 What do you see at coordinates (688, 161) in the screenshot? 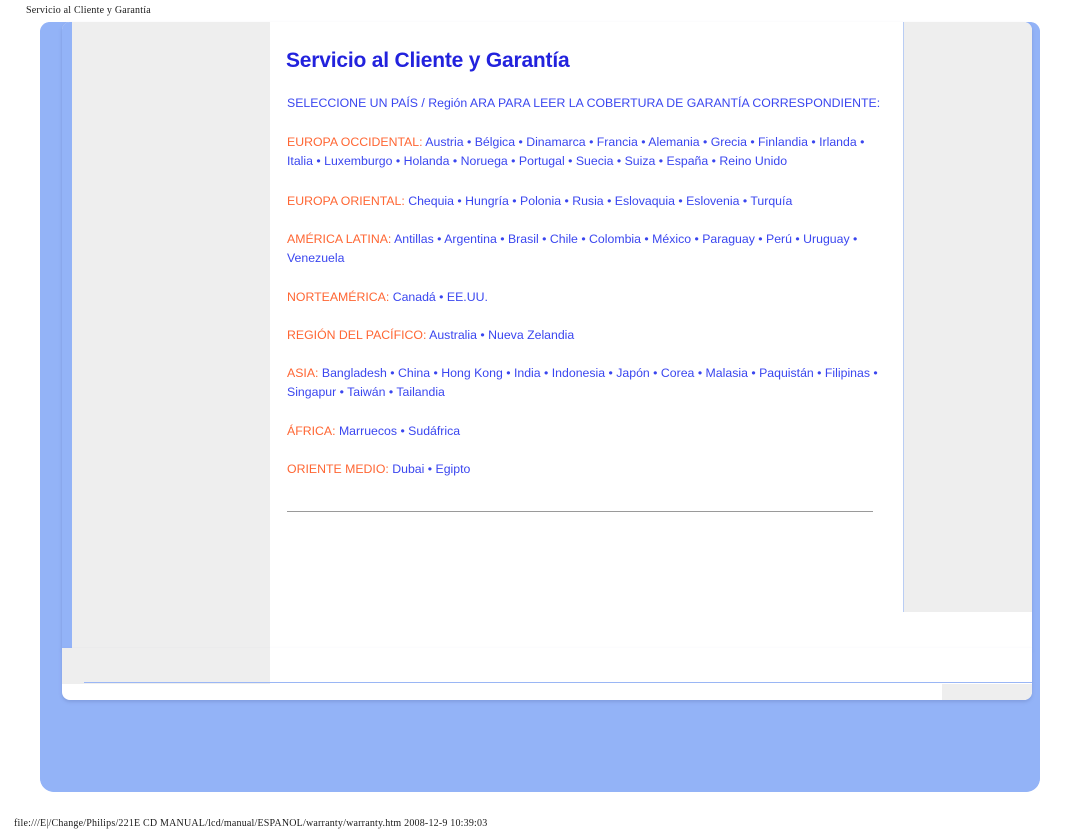
I see `country-link: España` at bounding box center [688, 161].